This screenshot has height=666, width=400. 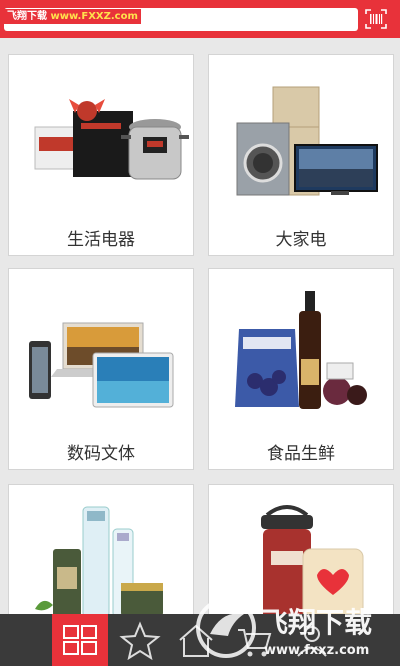 I want to click on category-card-digital: 数码文体, so click(x=101, y=369).